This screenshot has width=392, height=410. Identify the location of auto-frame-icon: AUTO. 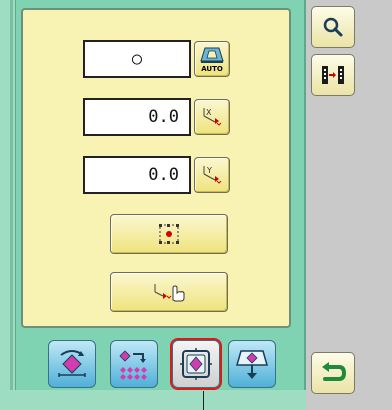
(212, 60).